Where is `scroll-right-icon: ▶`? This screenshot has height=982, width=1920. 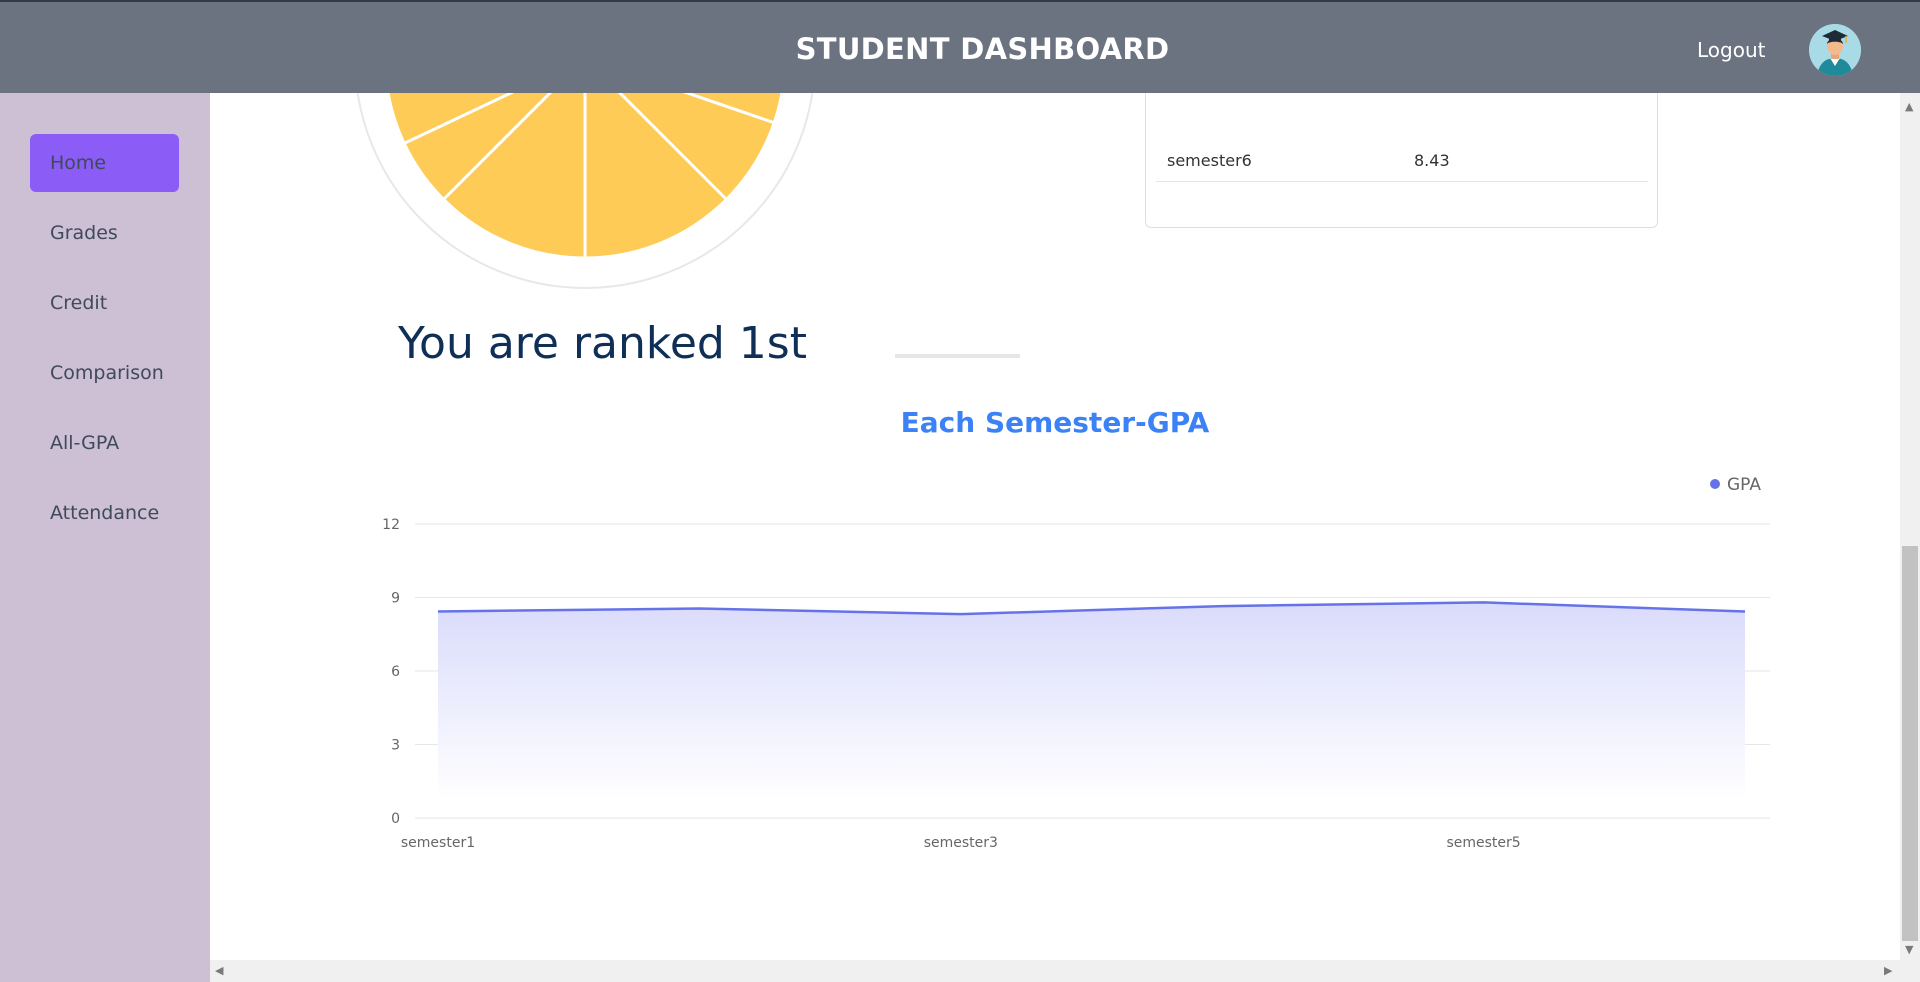
scroll-right-icon: ▶ is located at coordinates (1888, 970).